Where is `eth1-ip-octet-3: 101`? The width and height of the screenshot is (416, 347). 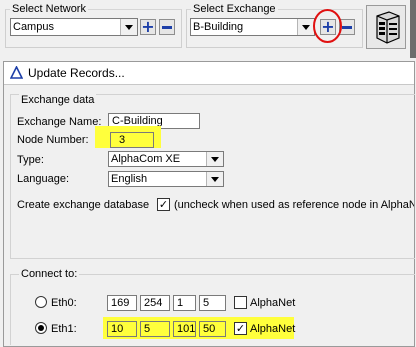 eth1-ip-octet-3: 101 is located at coordinates (184, 329).